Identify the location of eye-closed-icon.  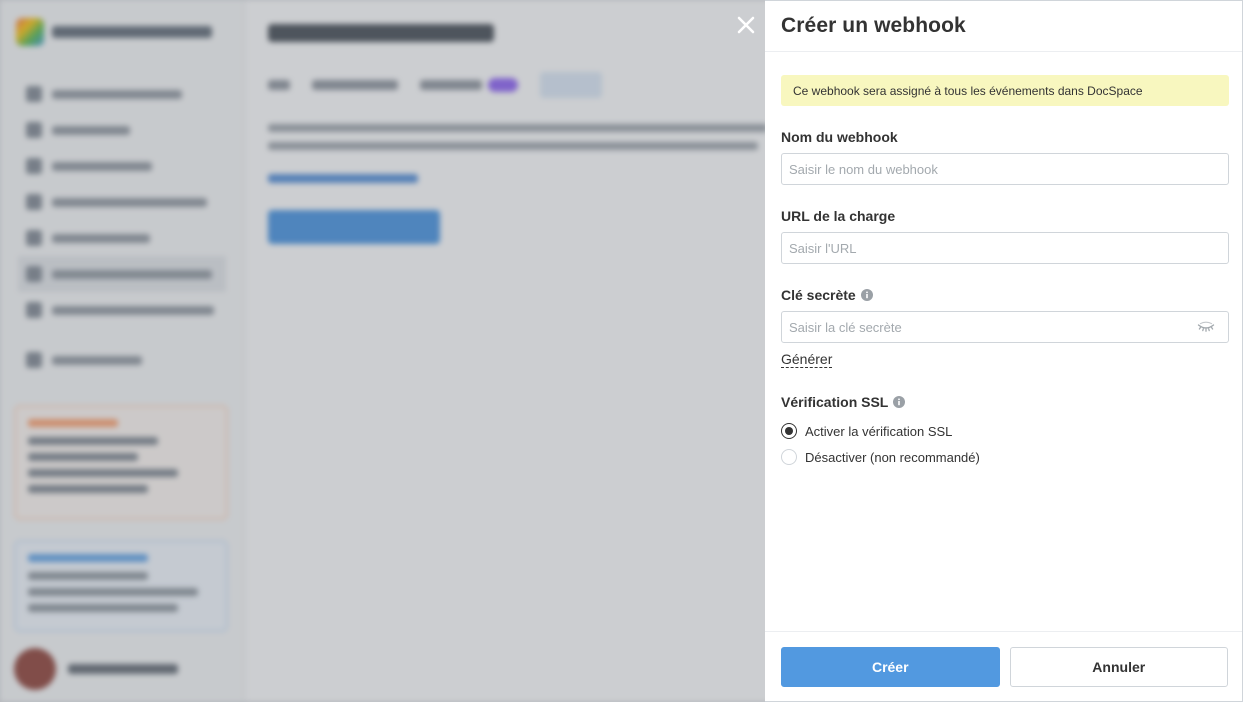
(1206, 327).